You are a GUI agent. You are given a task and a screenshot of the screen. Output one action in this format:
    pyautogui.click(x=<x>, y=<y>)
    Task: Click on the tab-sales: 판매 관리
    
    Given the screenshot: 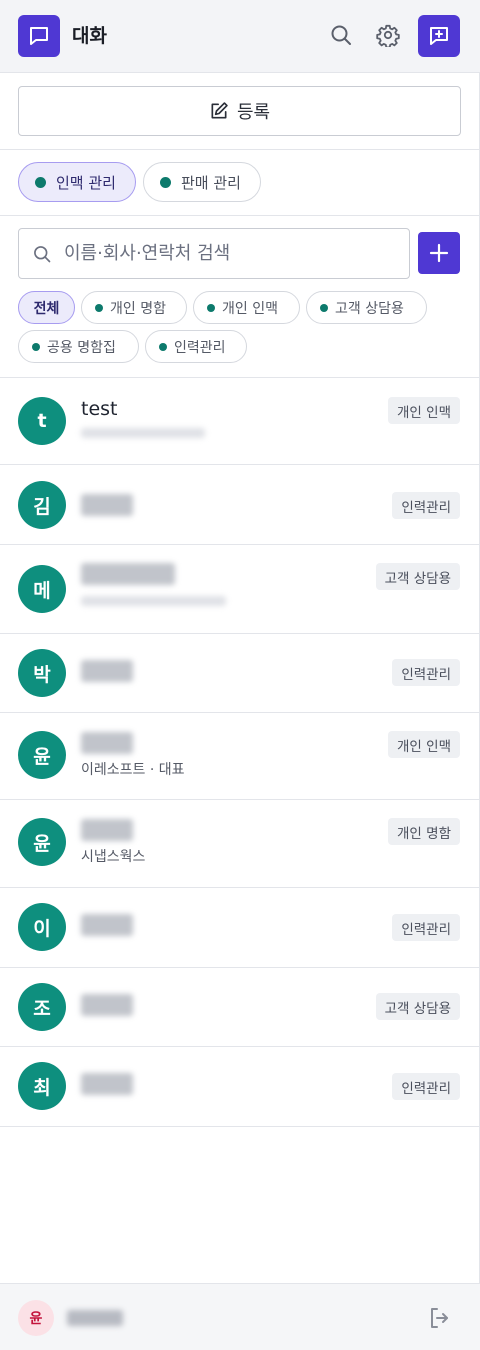 What is the action you would take?
    pyautogui.click(x=202, y=182)
    